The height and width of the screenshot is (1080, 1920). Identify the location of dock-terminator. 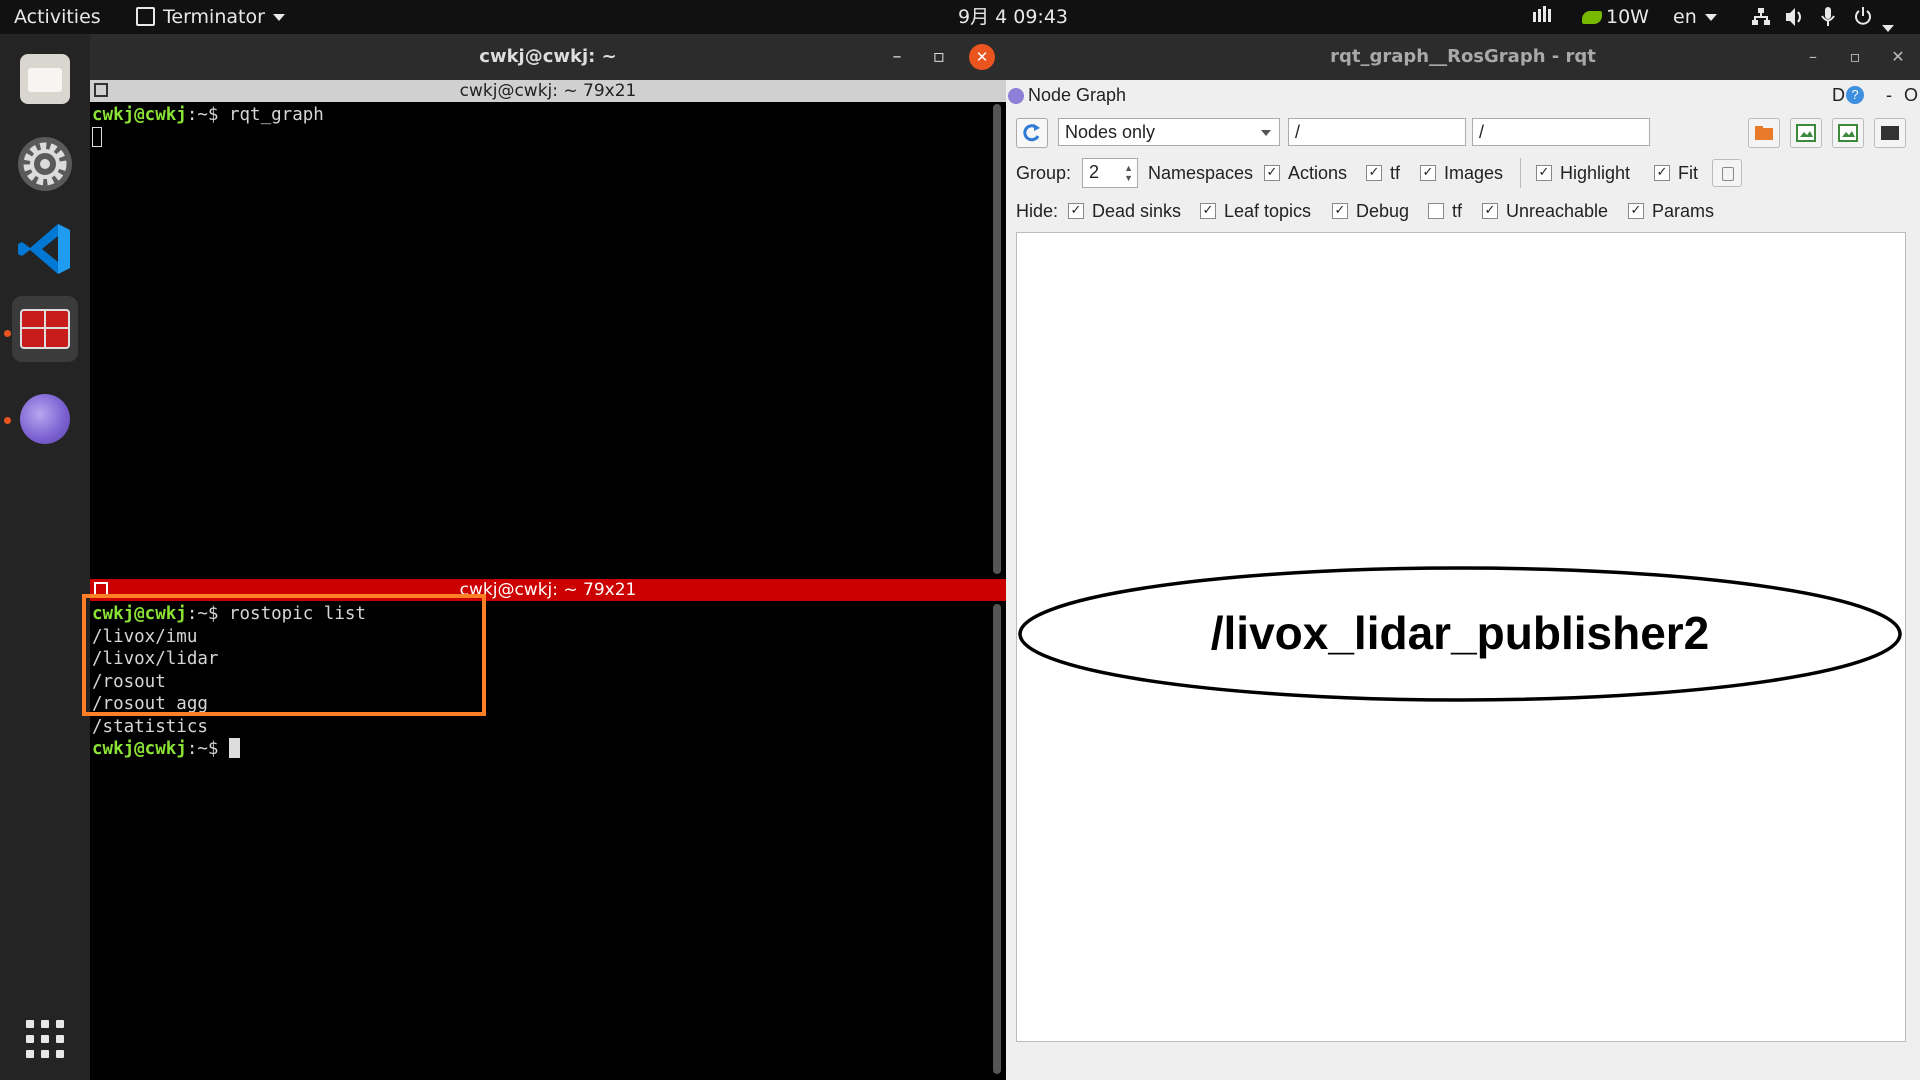
(45, 329).